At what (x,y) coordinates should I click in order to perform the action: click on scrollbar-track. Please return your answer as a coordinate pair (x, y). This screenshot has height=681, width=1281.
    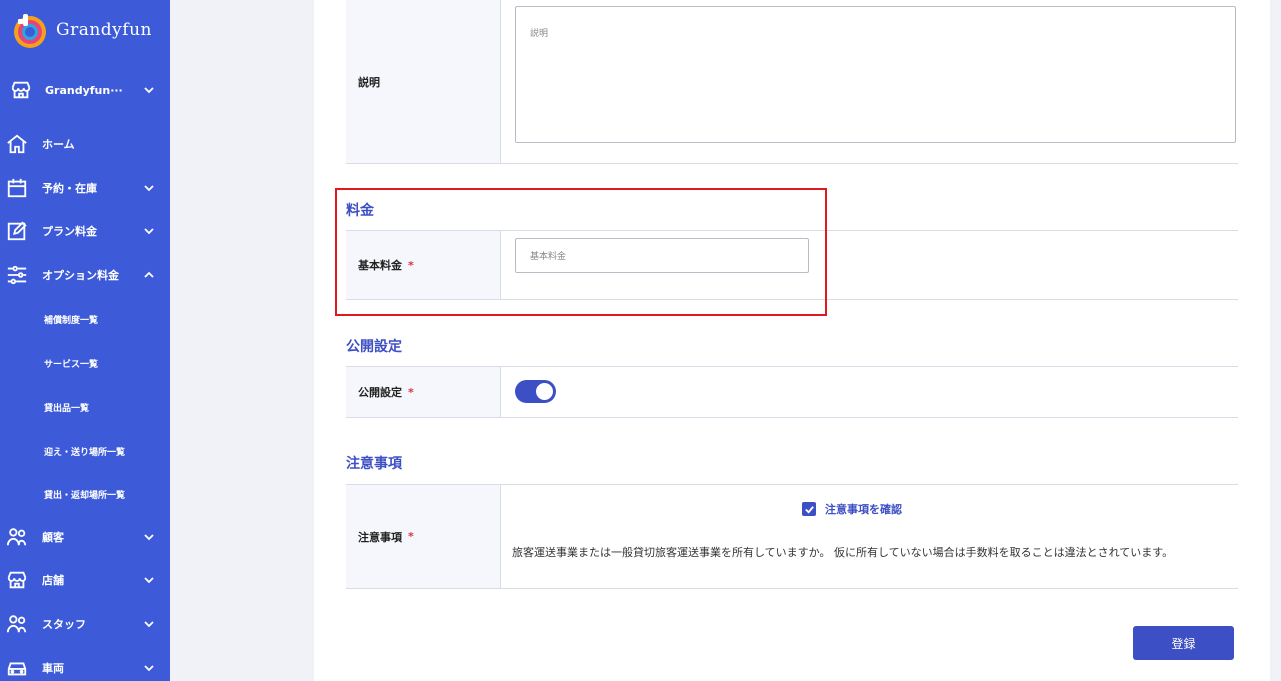
    Looking at the image, I should click on (1275, 340).